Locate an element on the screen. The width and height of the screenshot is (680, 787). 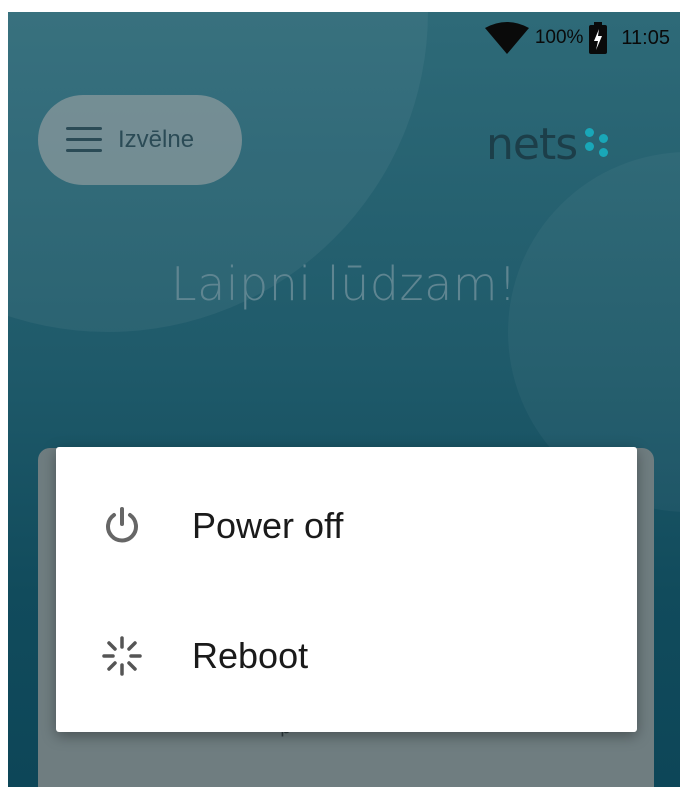
logo-text: nets is located at coordinates (532, 144).